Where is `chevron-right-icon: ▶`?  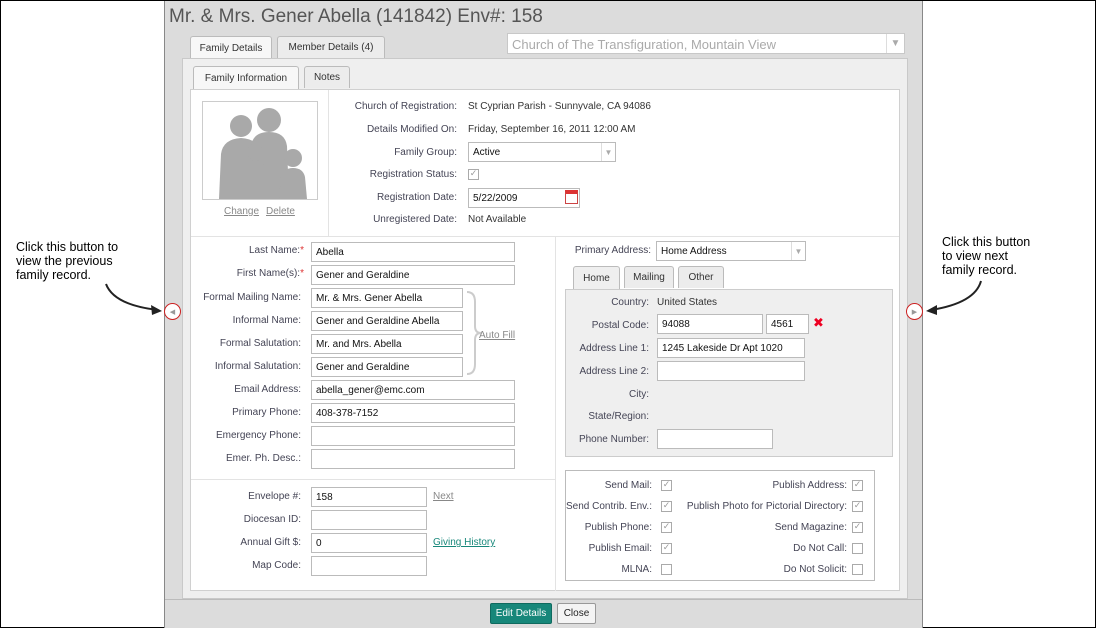 chevron-right-icon: ▶ is located at coordinates (914, 311).